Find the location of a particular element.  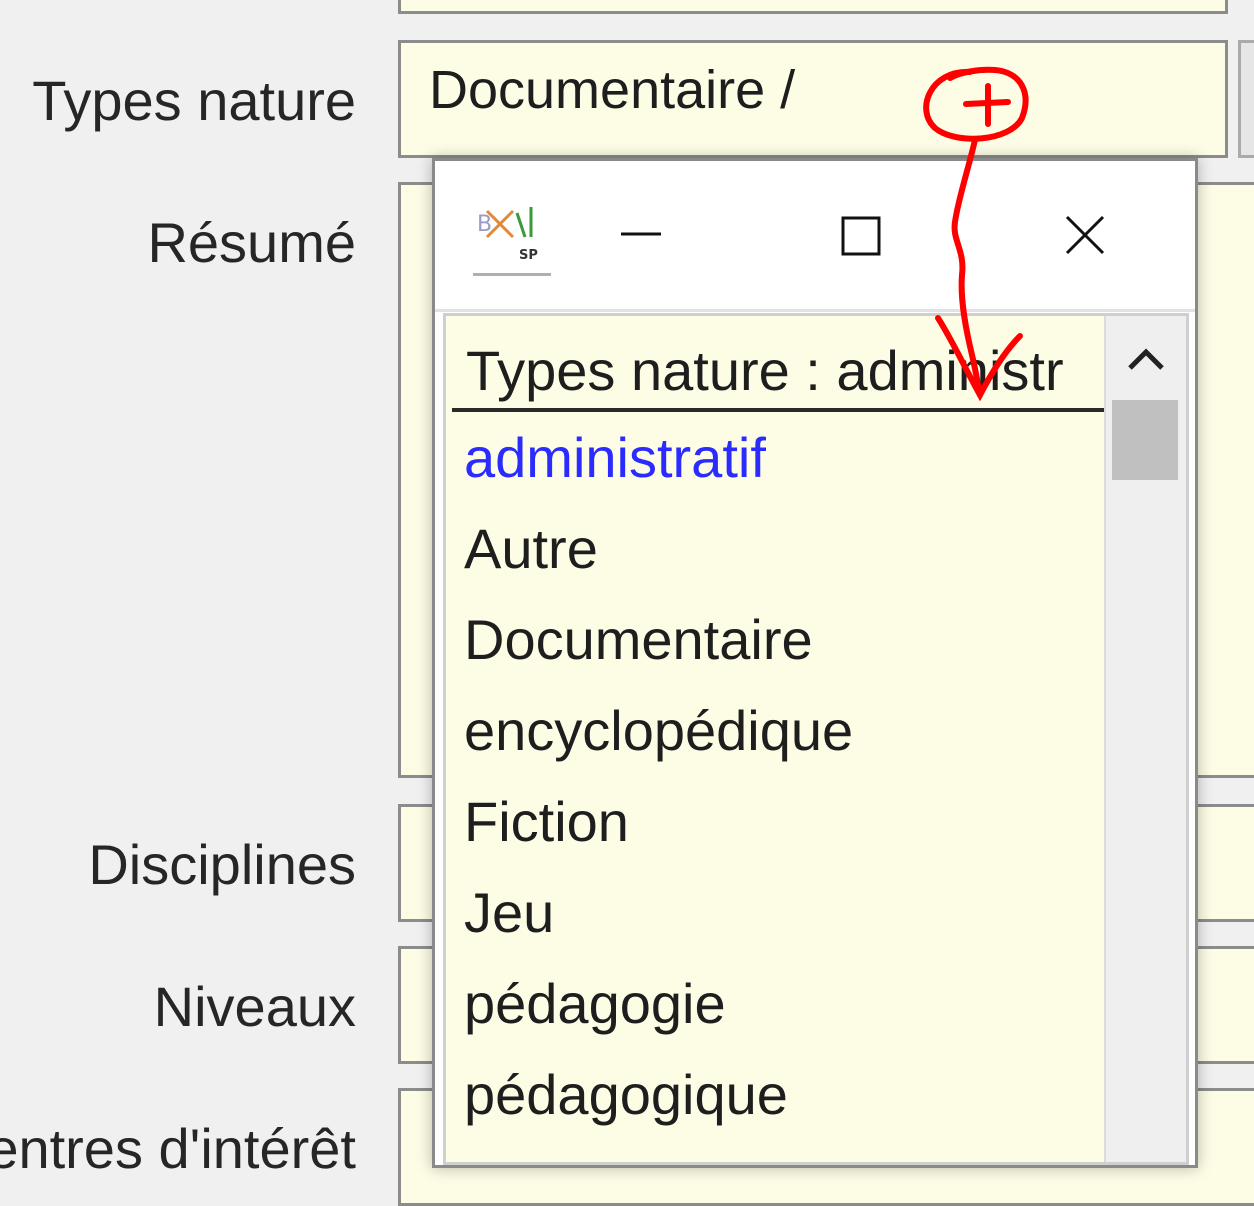

previous-field is located at coordinates (813, 7).